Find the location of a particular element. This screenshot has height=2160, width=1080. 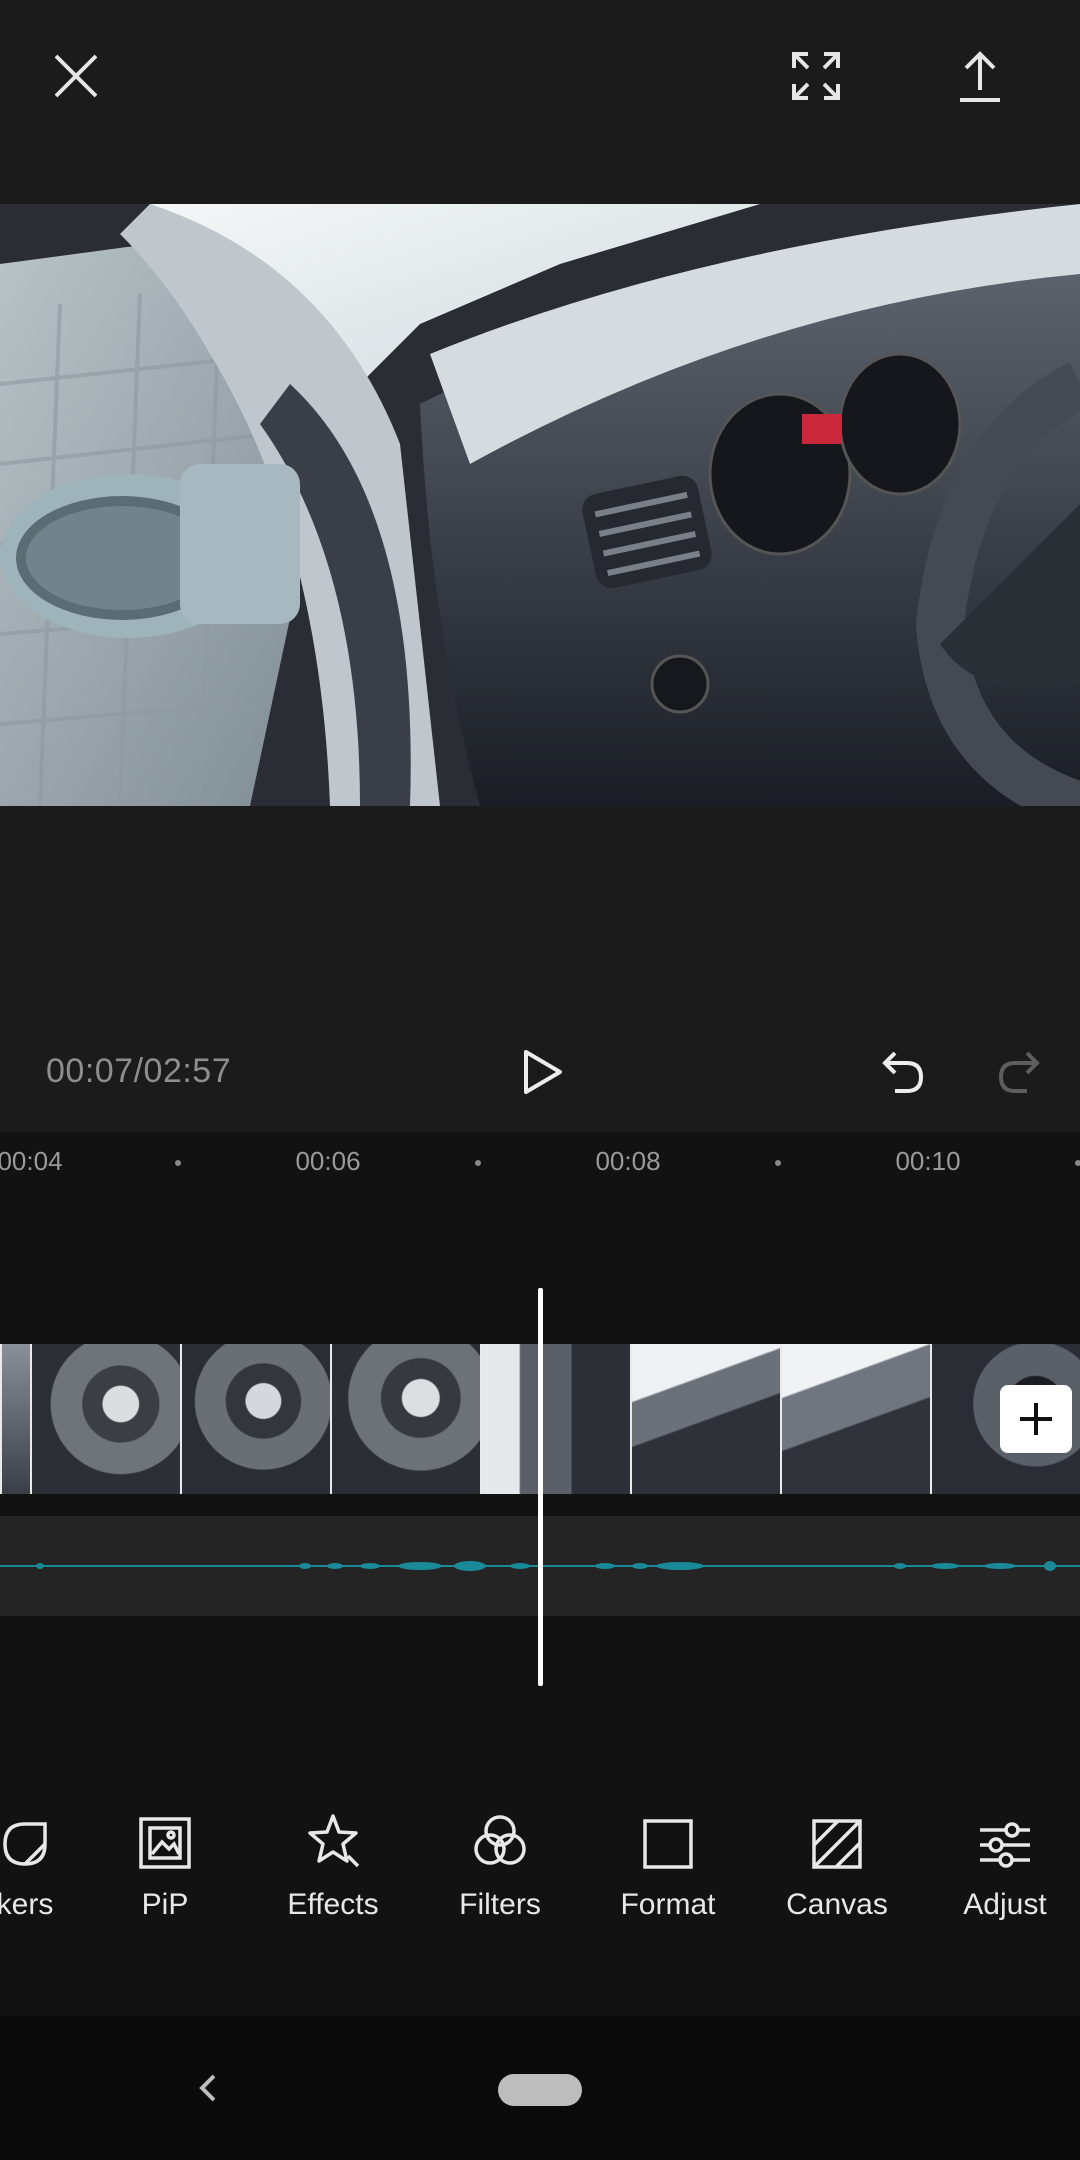

tool-label: PiP is located at coordinates (165, 1904).